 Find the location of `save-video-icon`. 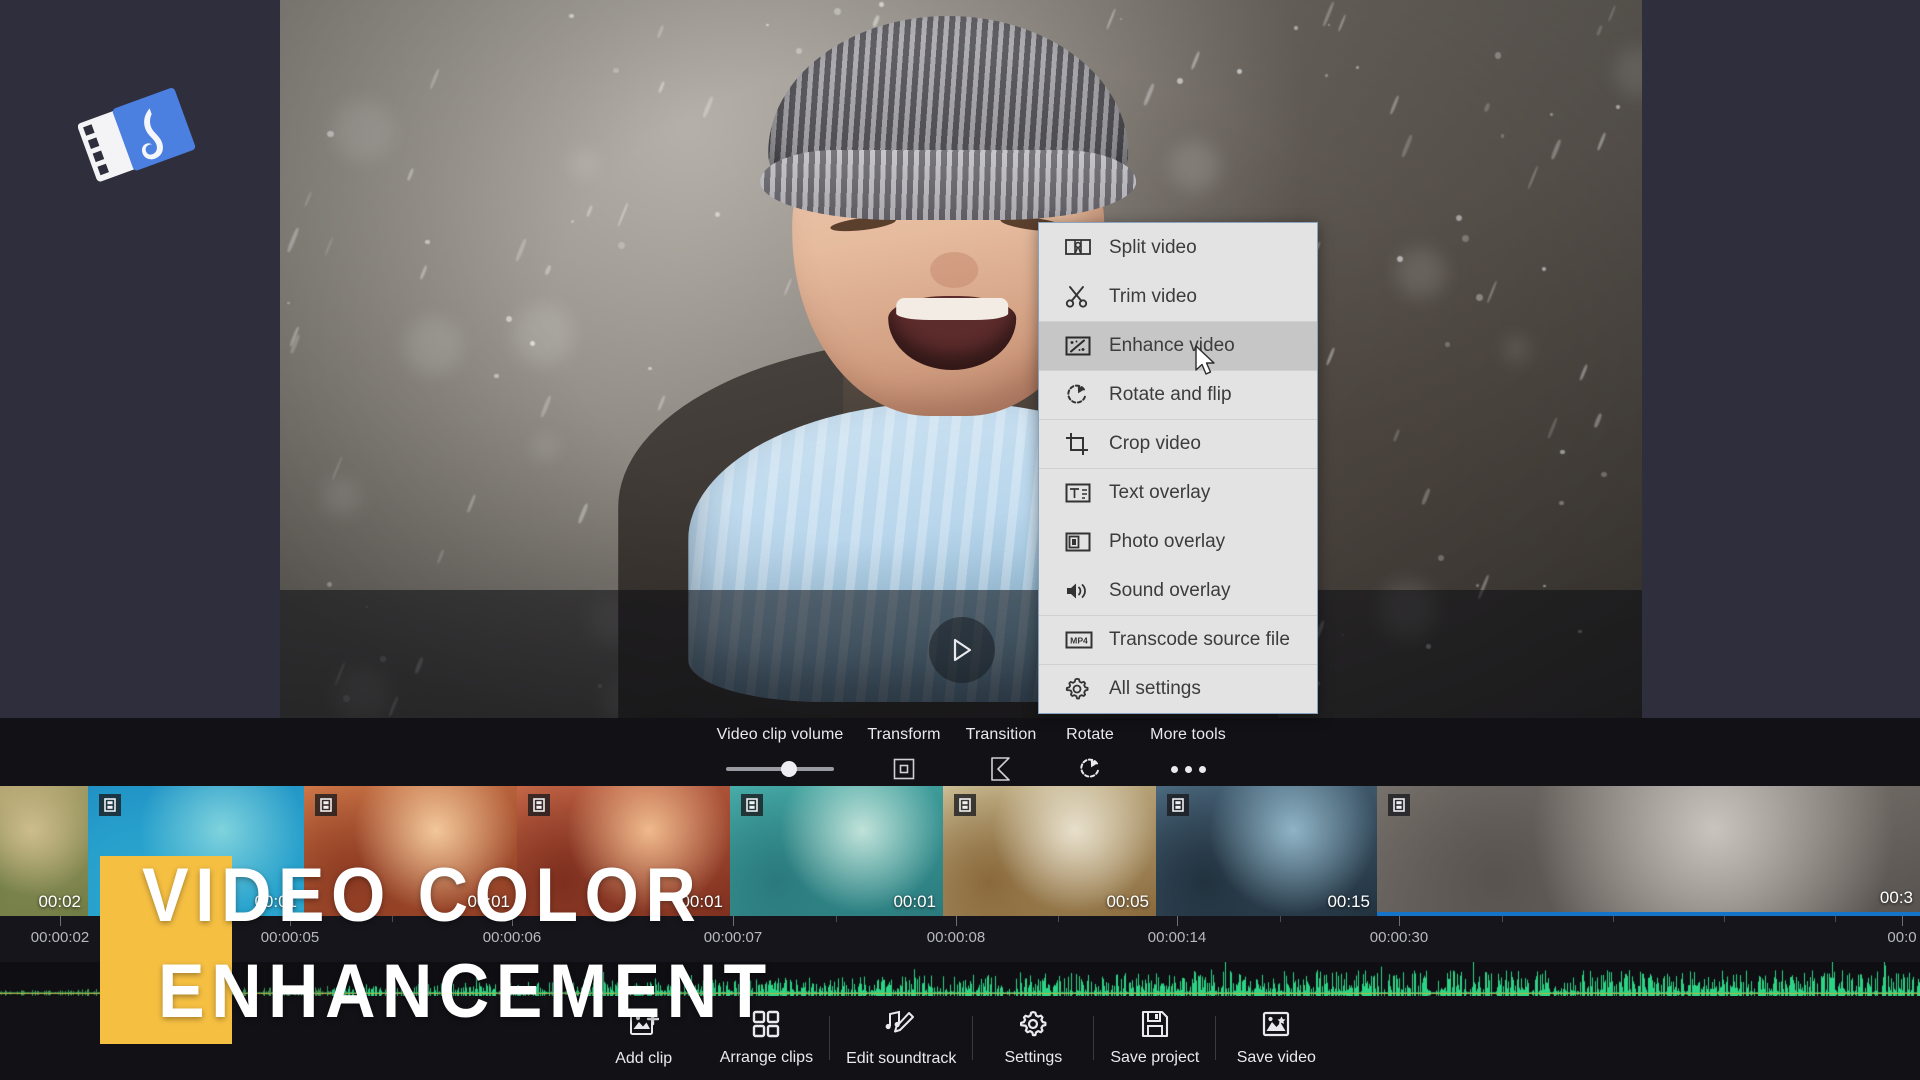

save-video-icon is located at coordinates (1276, 1026).